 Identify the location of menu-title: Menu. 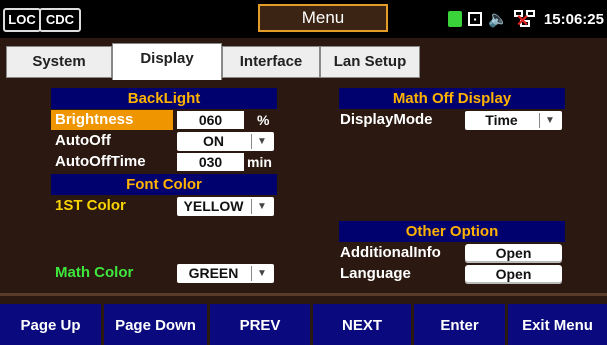
(323, 18).